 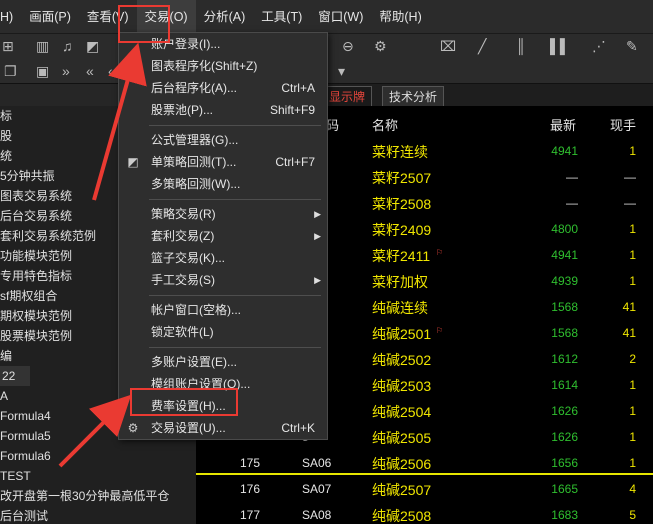 I want to click on arrow-to-fee-settings, so click(x=95, y=431).